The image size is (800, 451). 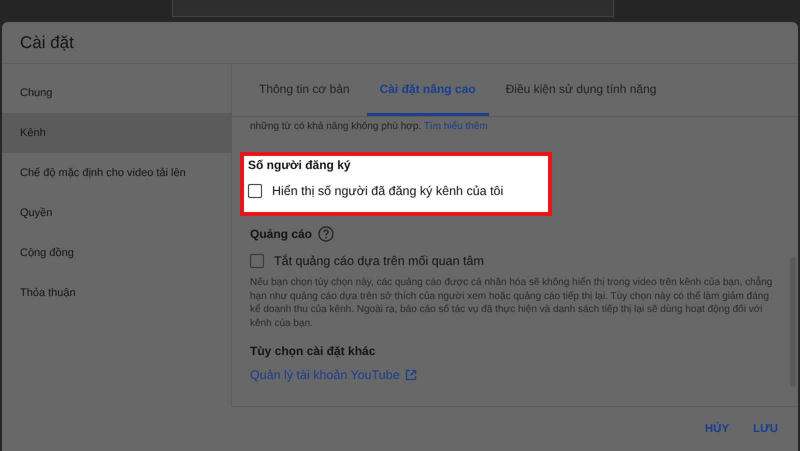 What do you see at coordinates (304, 90) in the screenshot?
I see `tab: Thông tin cơ bản` at bounding box center [304, 90].